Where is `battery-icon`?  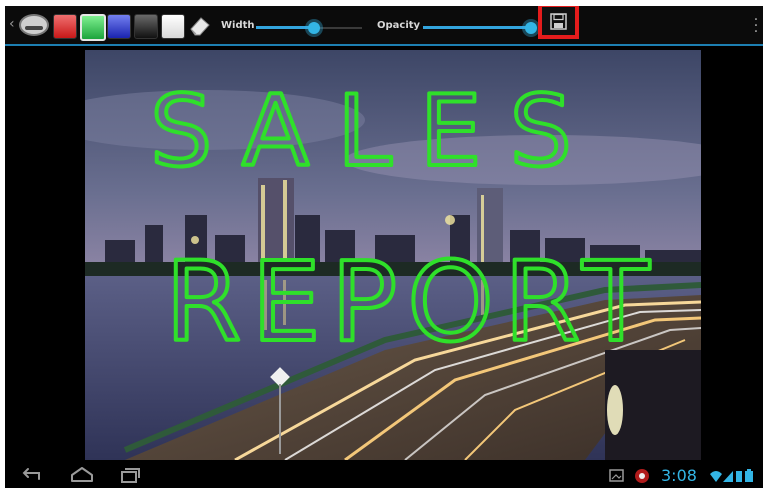 battery-icon is located at coordinates (747, 475).